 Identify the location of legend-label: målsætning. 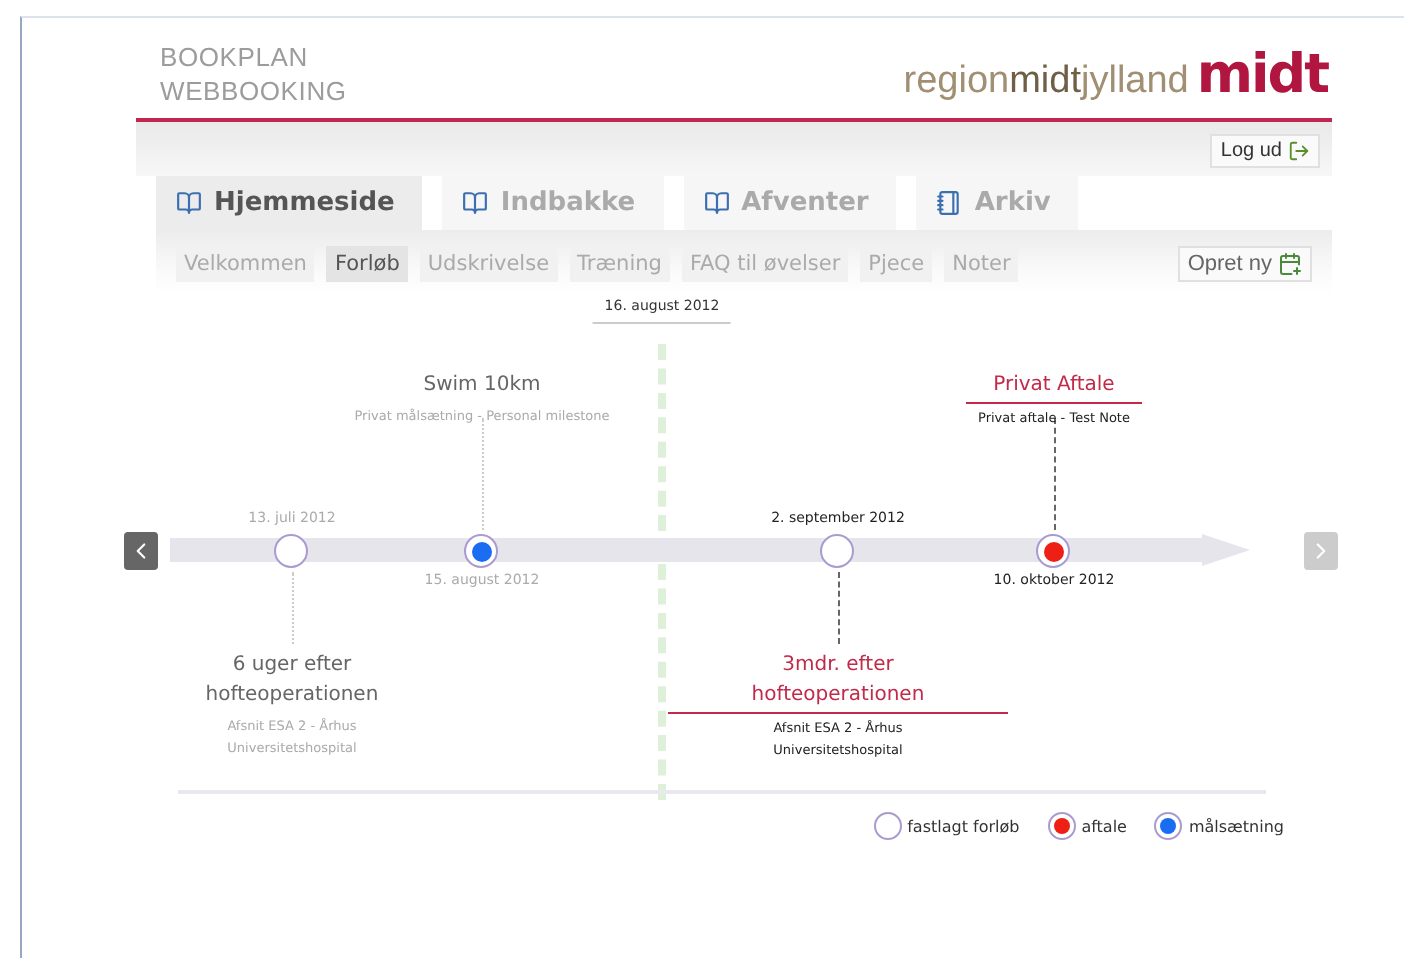
(1236, 826).